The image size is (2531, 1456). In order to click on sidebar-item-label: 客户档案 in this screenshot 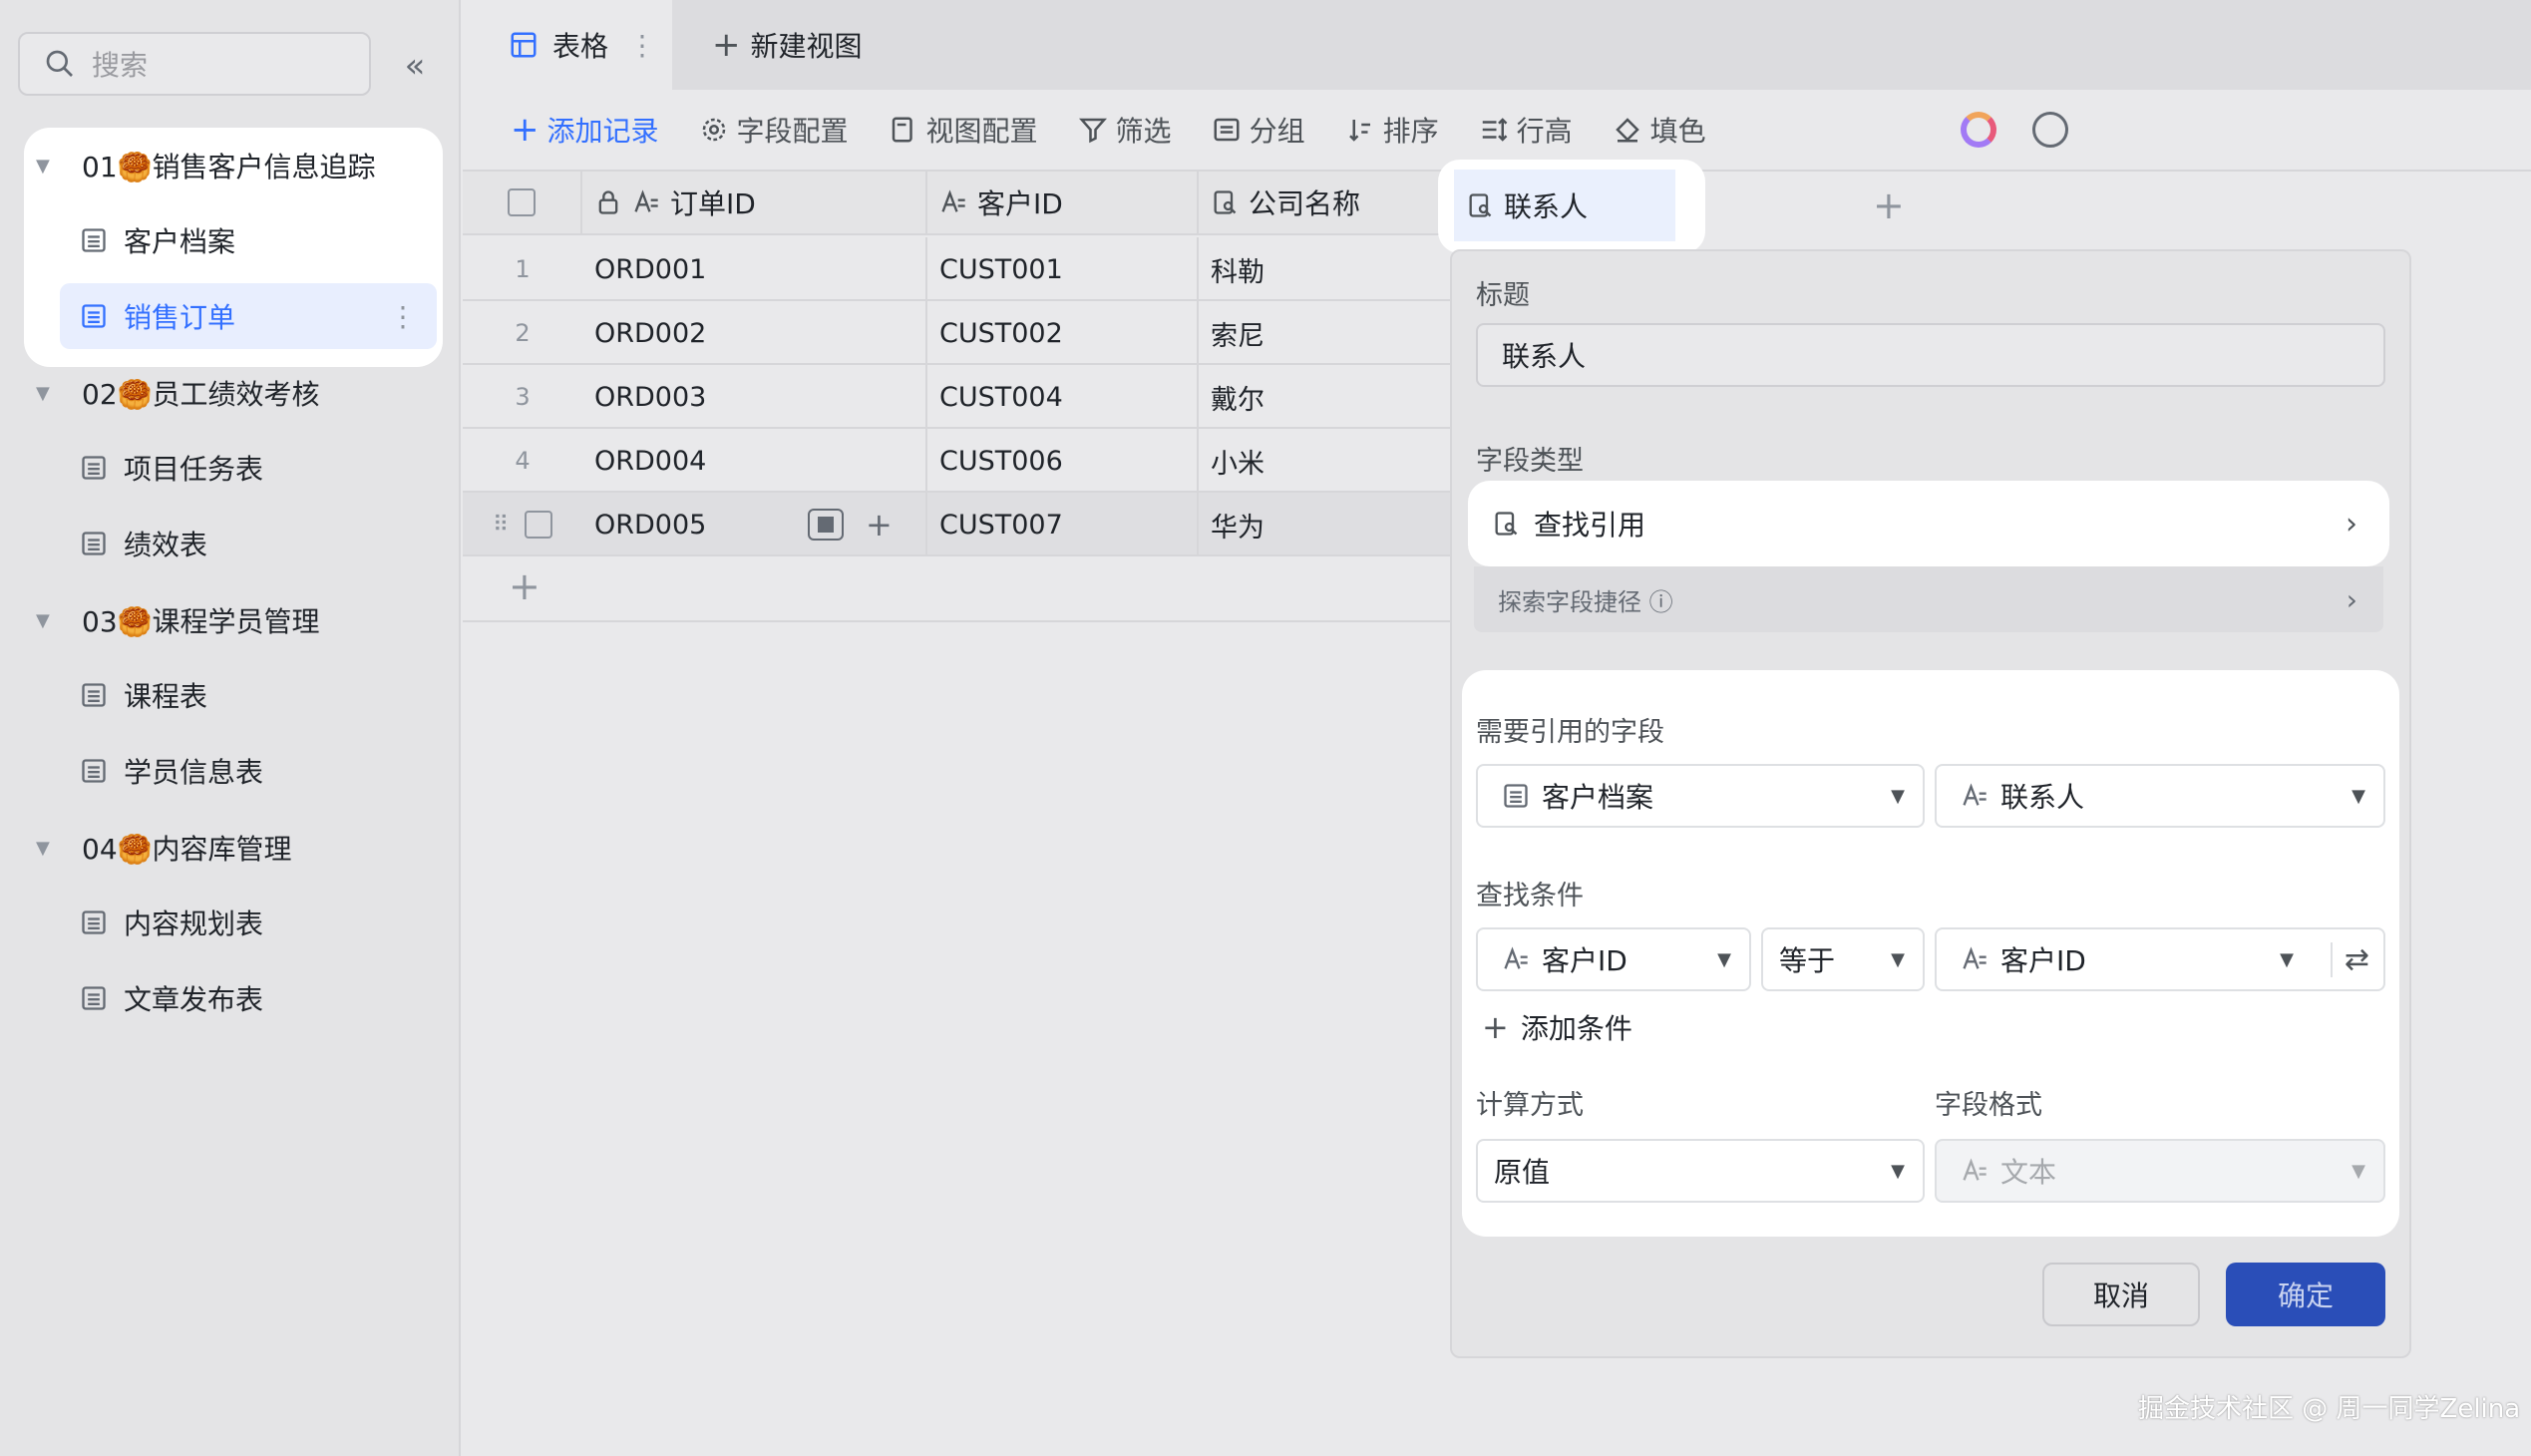, I will do `click(180, 241)`.